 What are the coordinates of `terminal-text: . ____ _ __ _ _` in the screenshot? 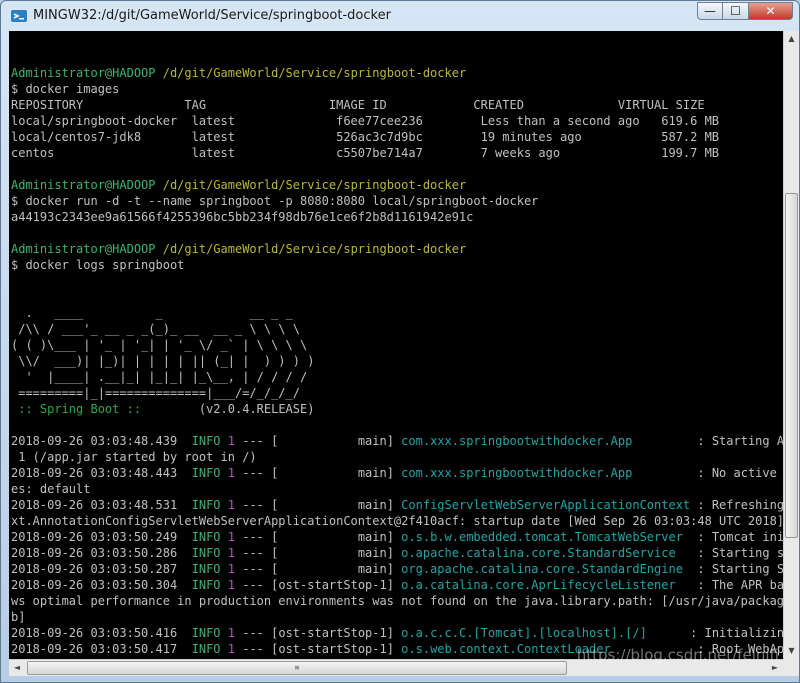 It's located at (152, 313).